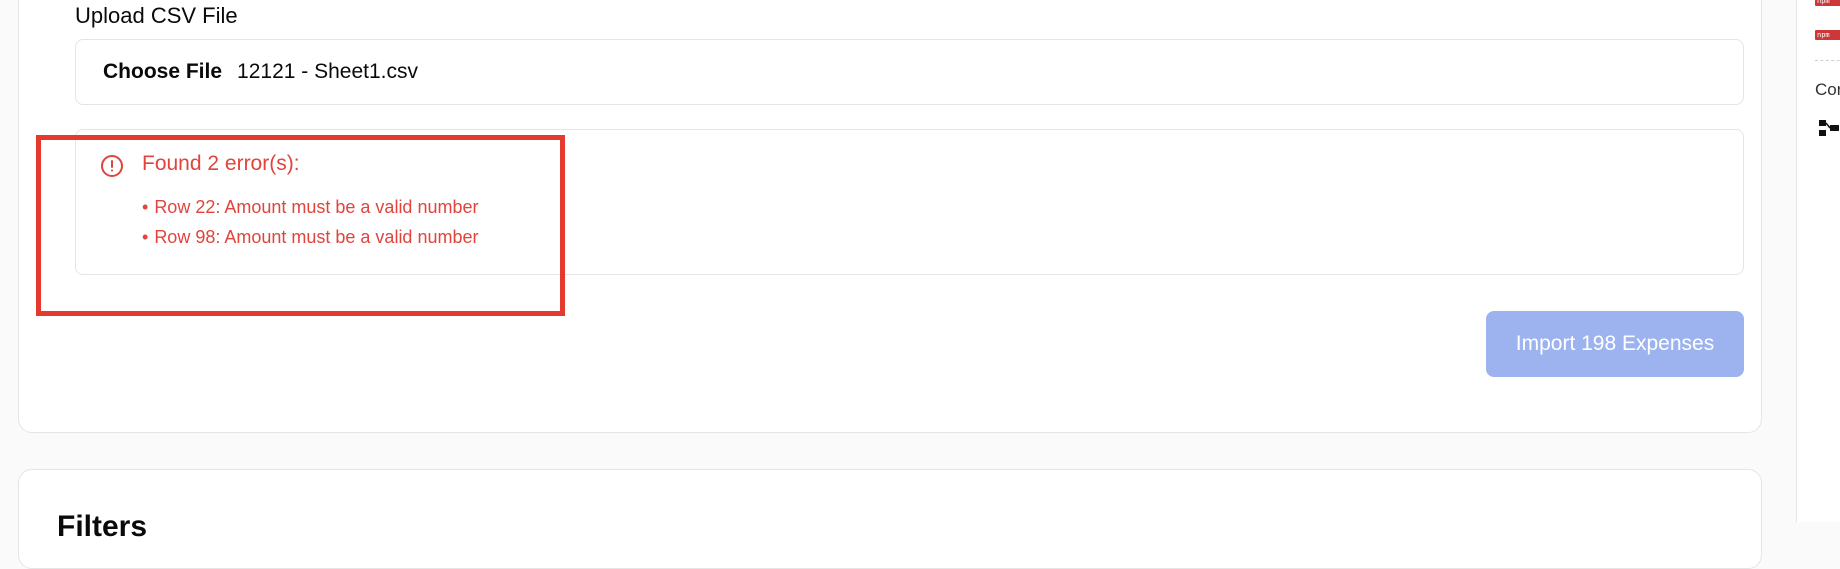  I want to click on flow-diagram-icon, so click(1828, 128).